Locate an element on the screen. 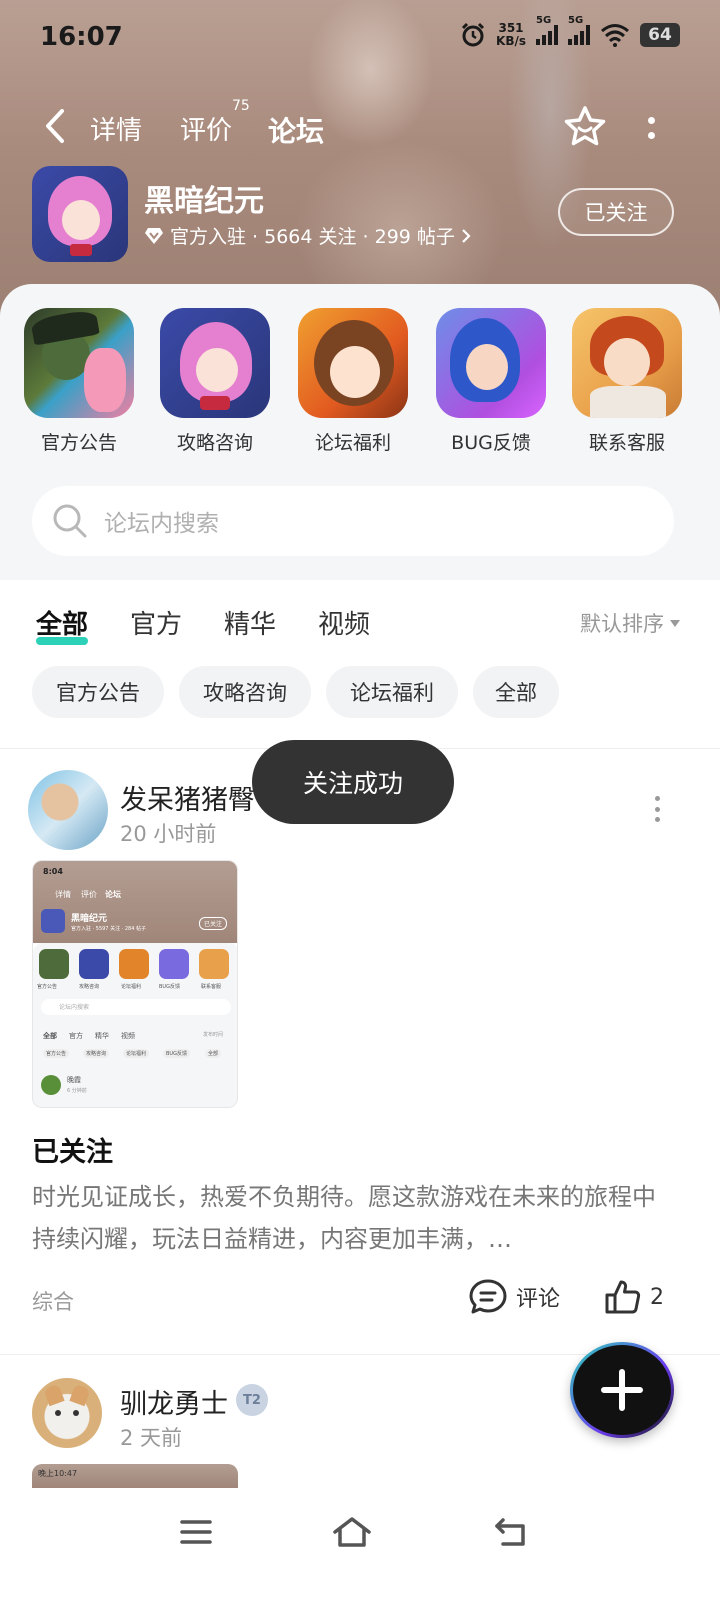 This screenshot has width=720, height=1600. search-placeholder: 论坛内搜索 is located at coordinates (161, 524).